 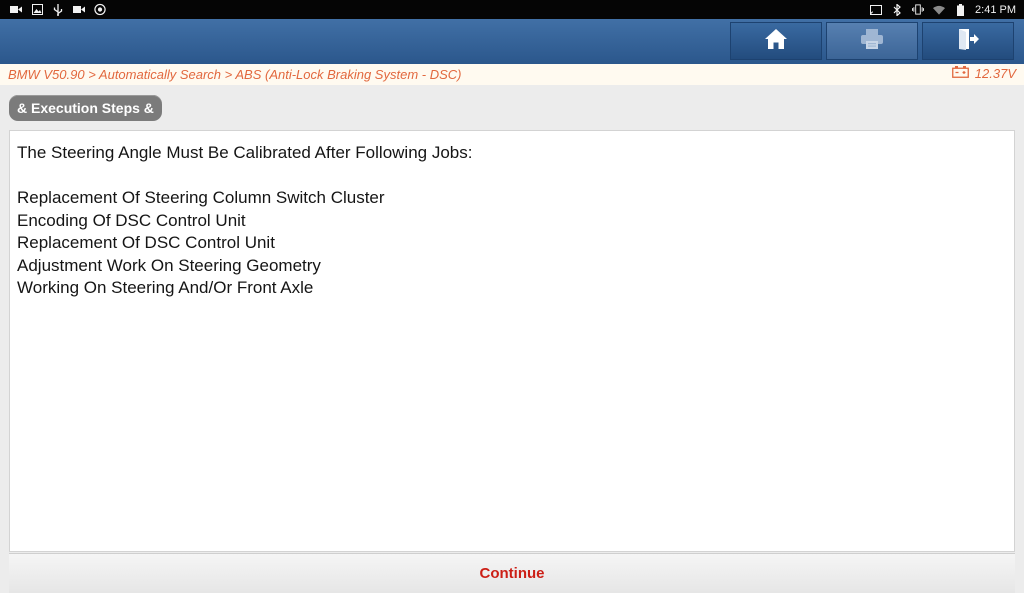 I want to click on footer-bar: Continue, so click(x=512, y=573).